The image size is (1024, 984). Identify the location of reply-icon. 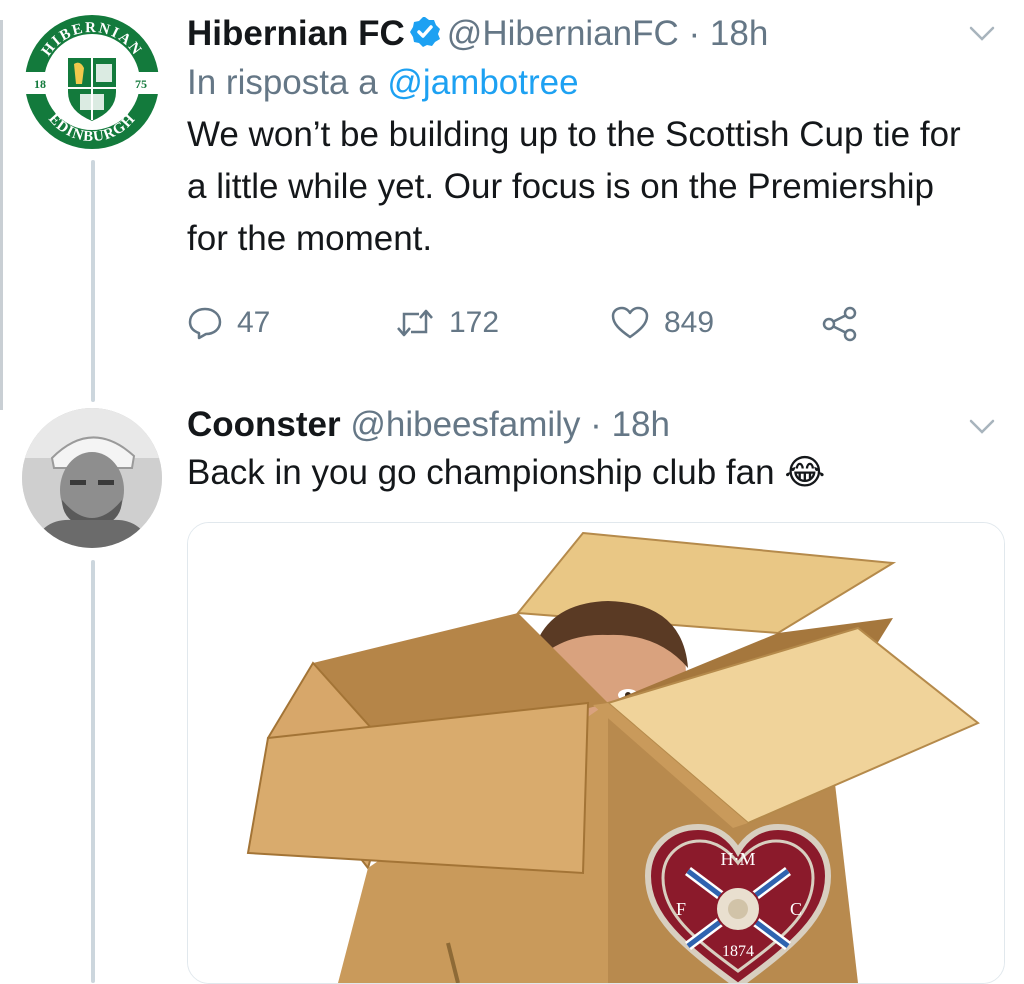
(205, 323).